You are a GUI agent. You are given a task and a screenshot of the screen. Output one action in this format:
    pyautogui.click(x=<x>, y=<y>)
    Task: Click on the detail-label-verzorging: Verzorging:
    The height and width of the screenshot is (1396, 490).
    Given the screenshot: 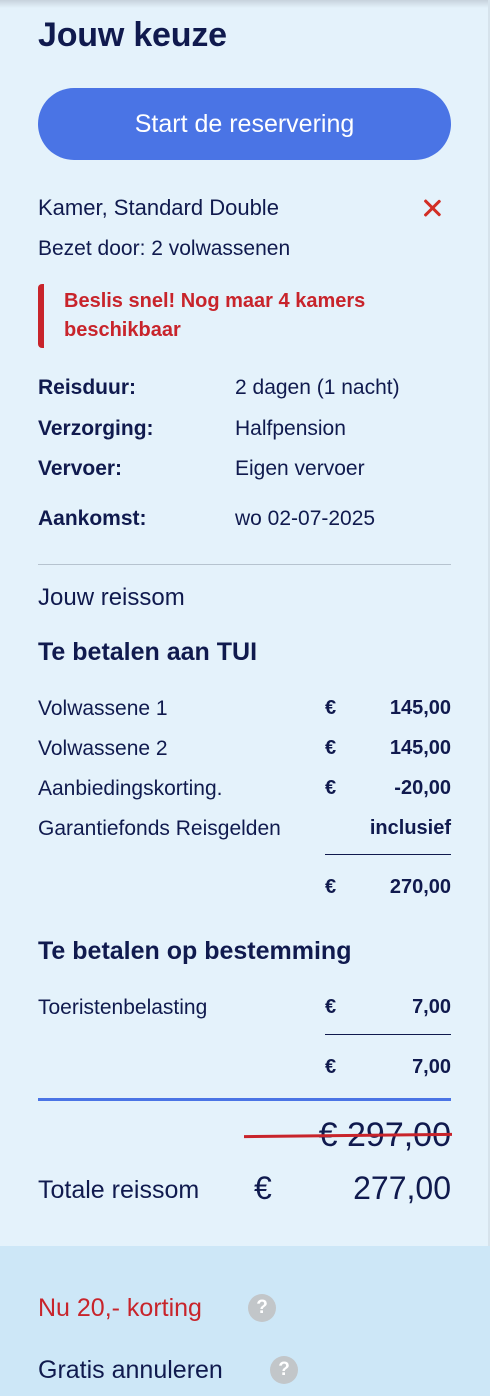 What is the action you would take?
    pyautogui.click(x=96, y=428)
    